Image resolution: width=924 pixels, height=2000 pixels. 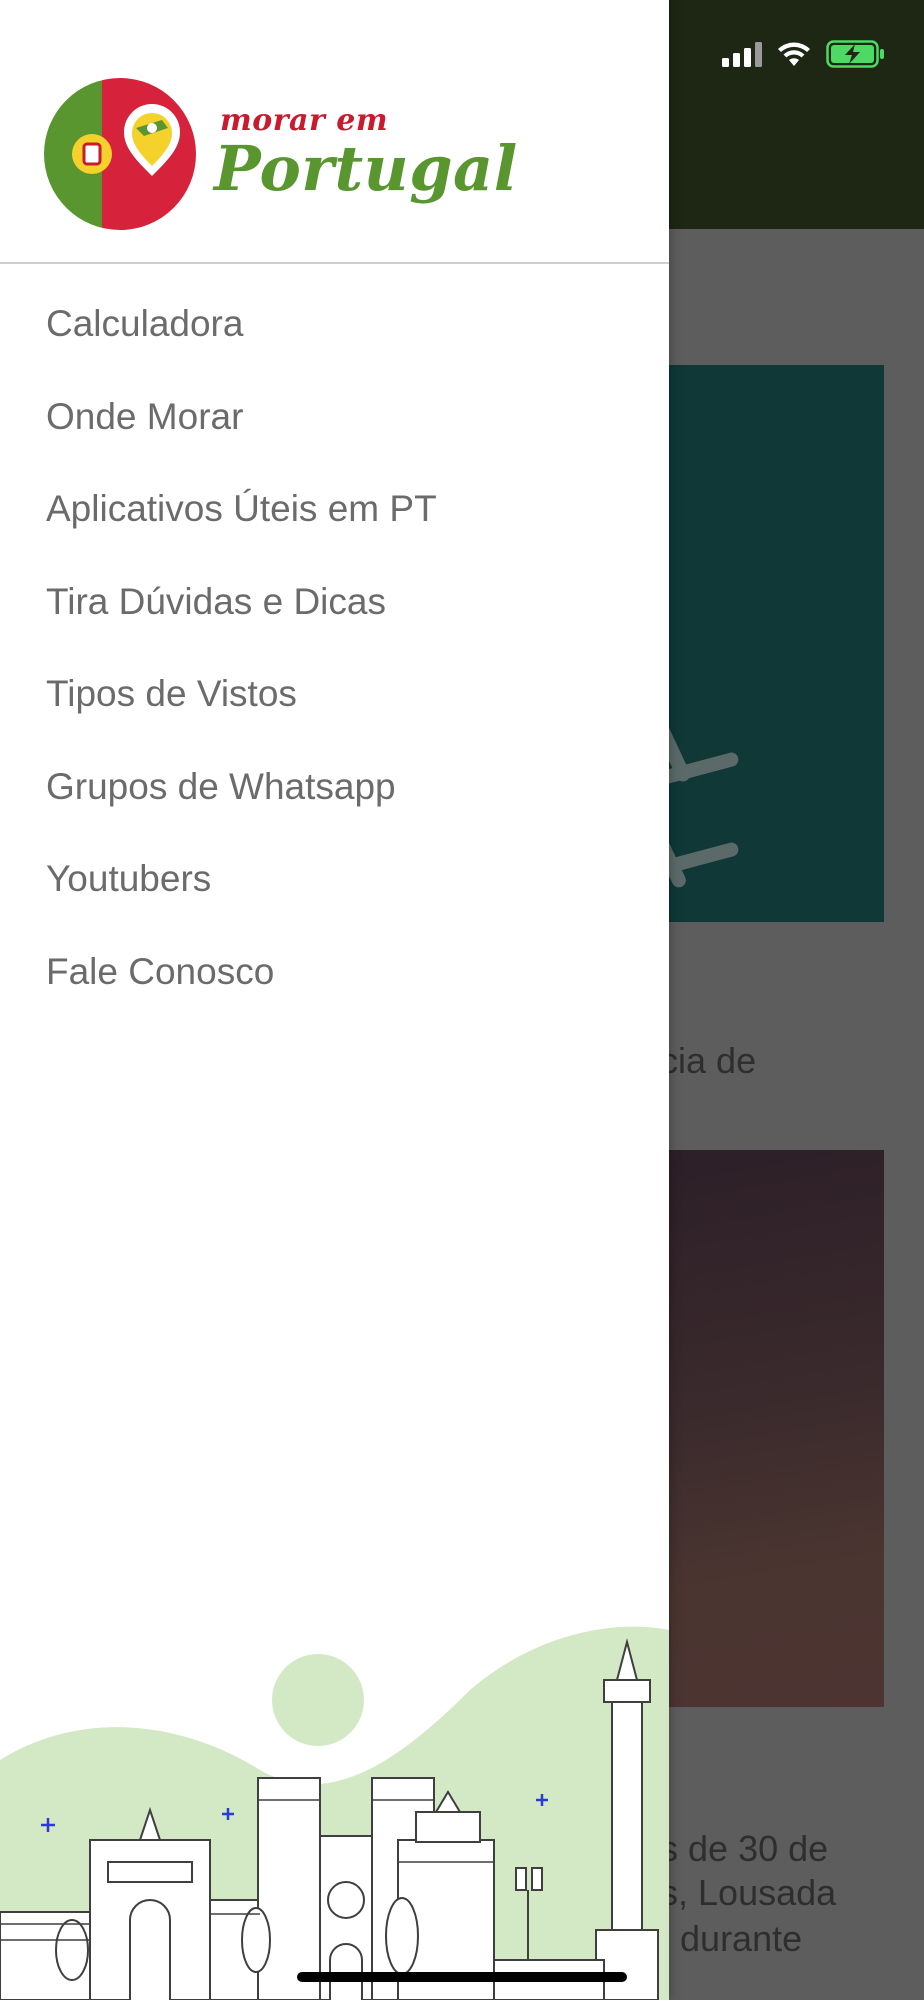 What do you see at coordinates (334, 787) in the screenshot?
I see `menu-item-grupos-whatsapp: Grupos de Whatsapp` at bounding box center [334, 787].